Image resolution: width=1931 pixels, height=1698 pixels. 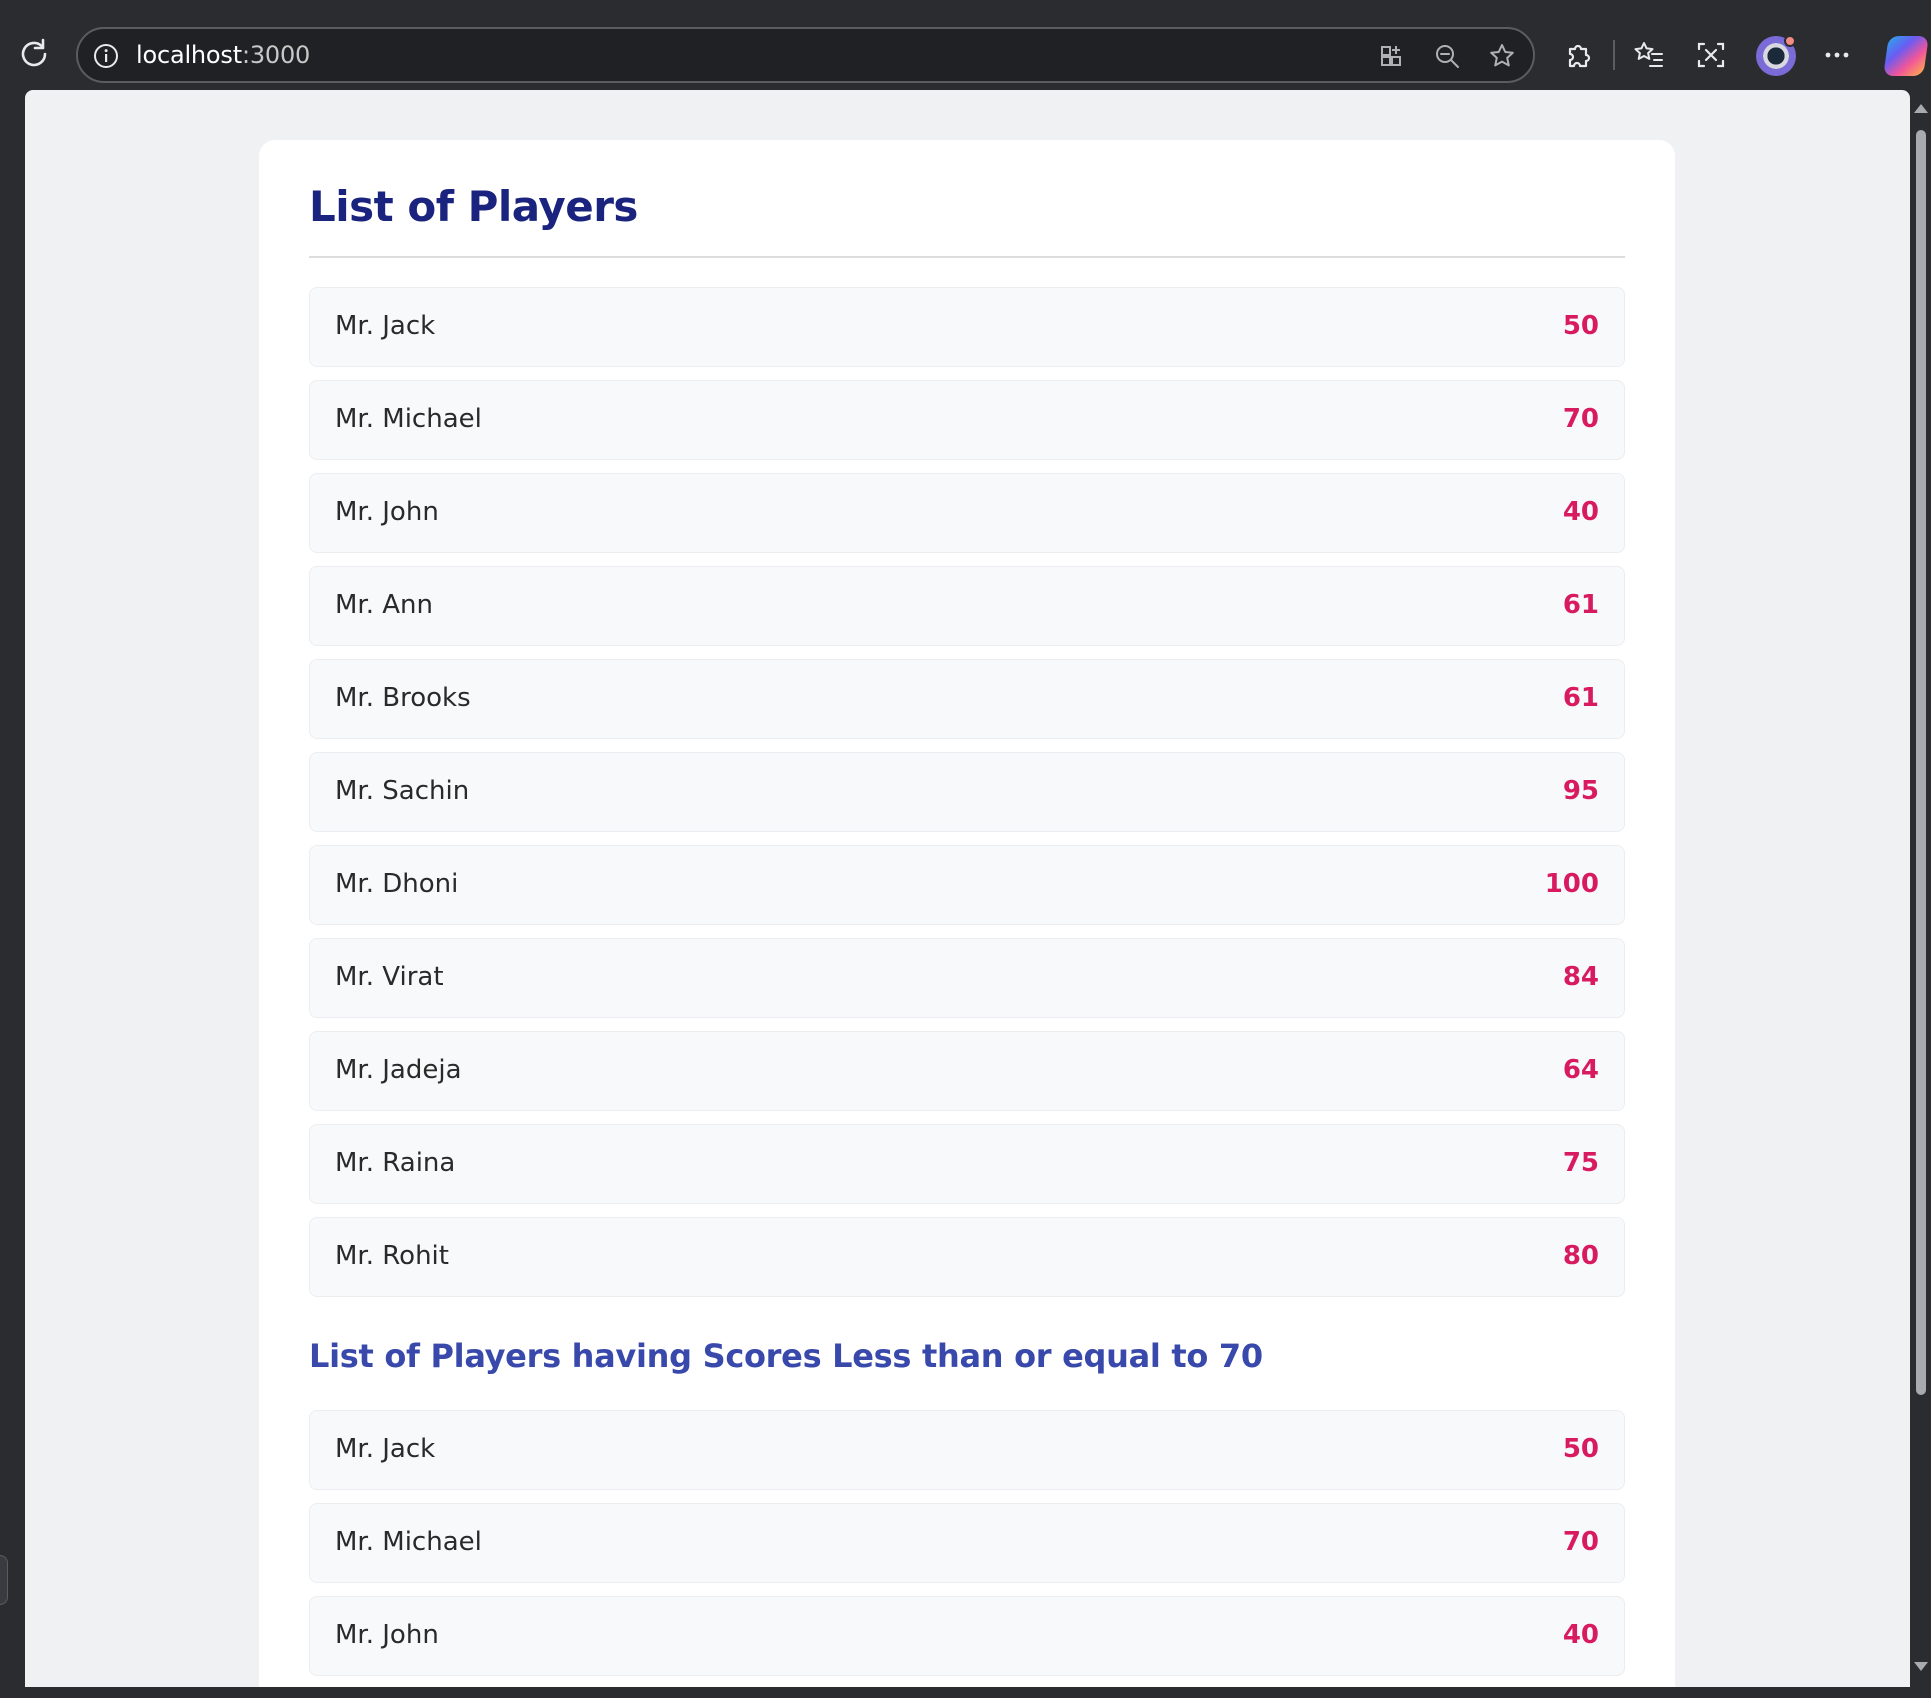 I want to click on player-score: 64, so click(x=1580, y=1070).